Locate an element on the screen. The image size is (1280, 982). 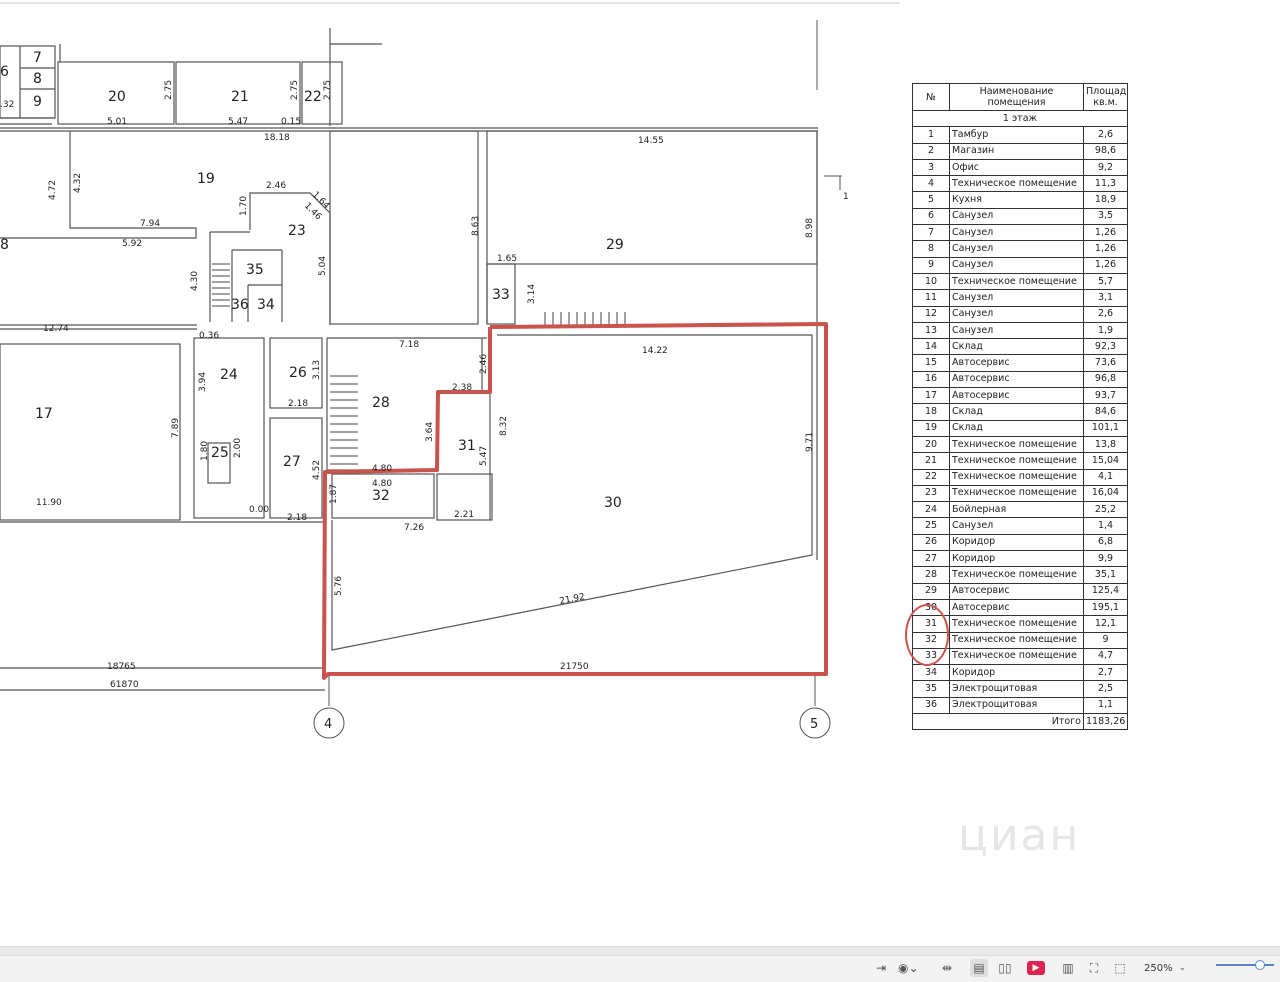
room-label: 22 is located at coordinates (313, 97).